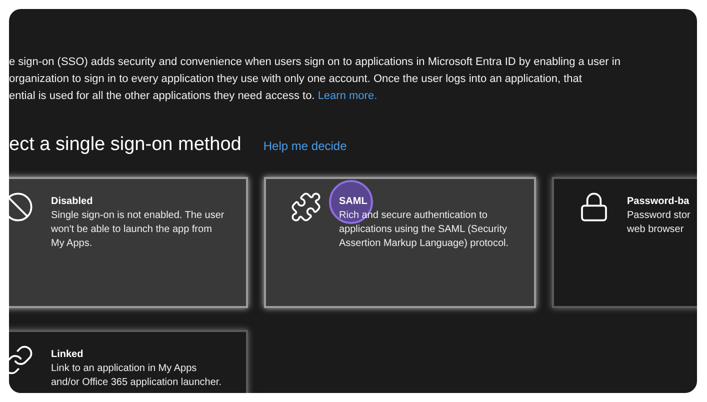 This screenshot has height=402, width=707. I want to click on method-description: Link to an application in My Apps, so click(124, 369).